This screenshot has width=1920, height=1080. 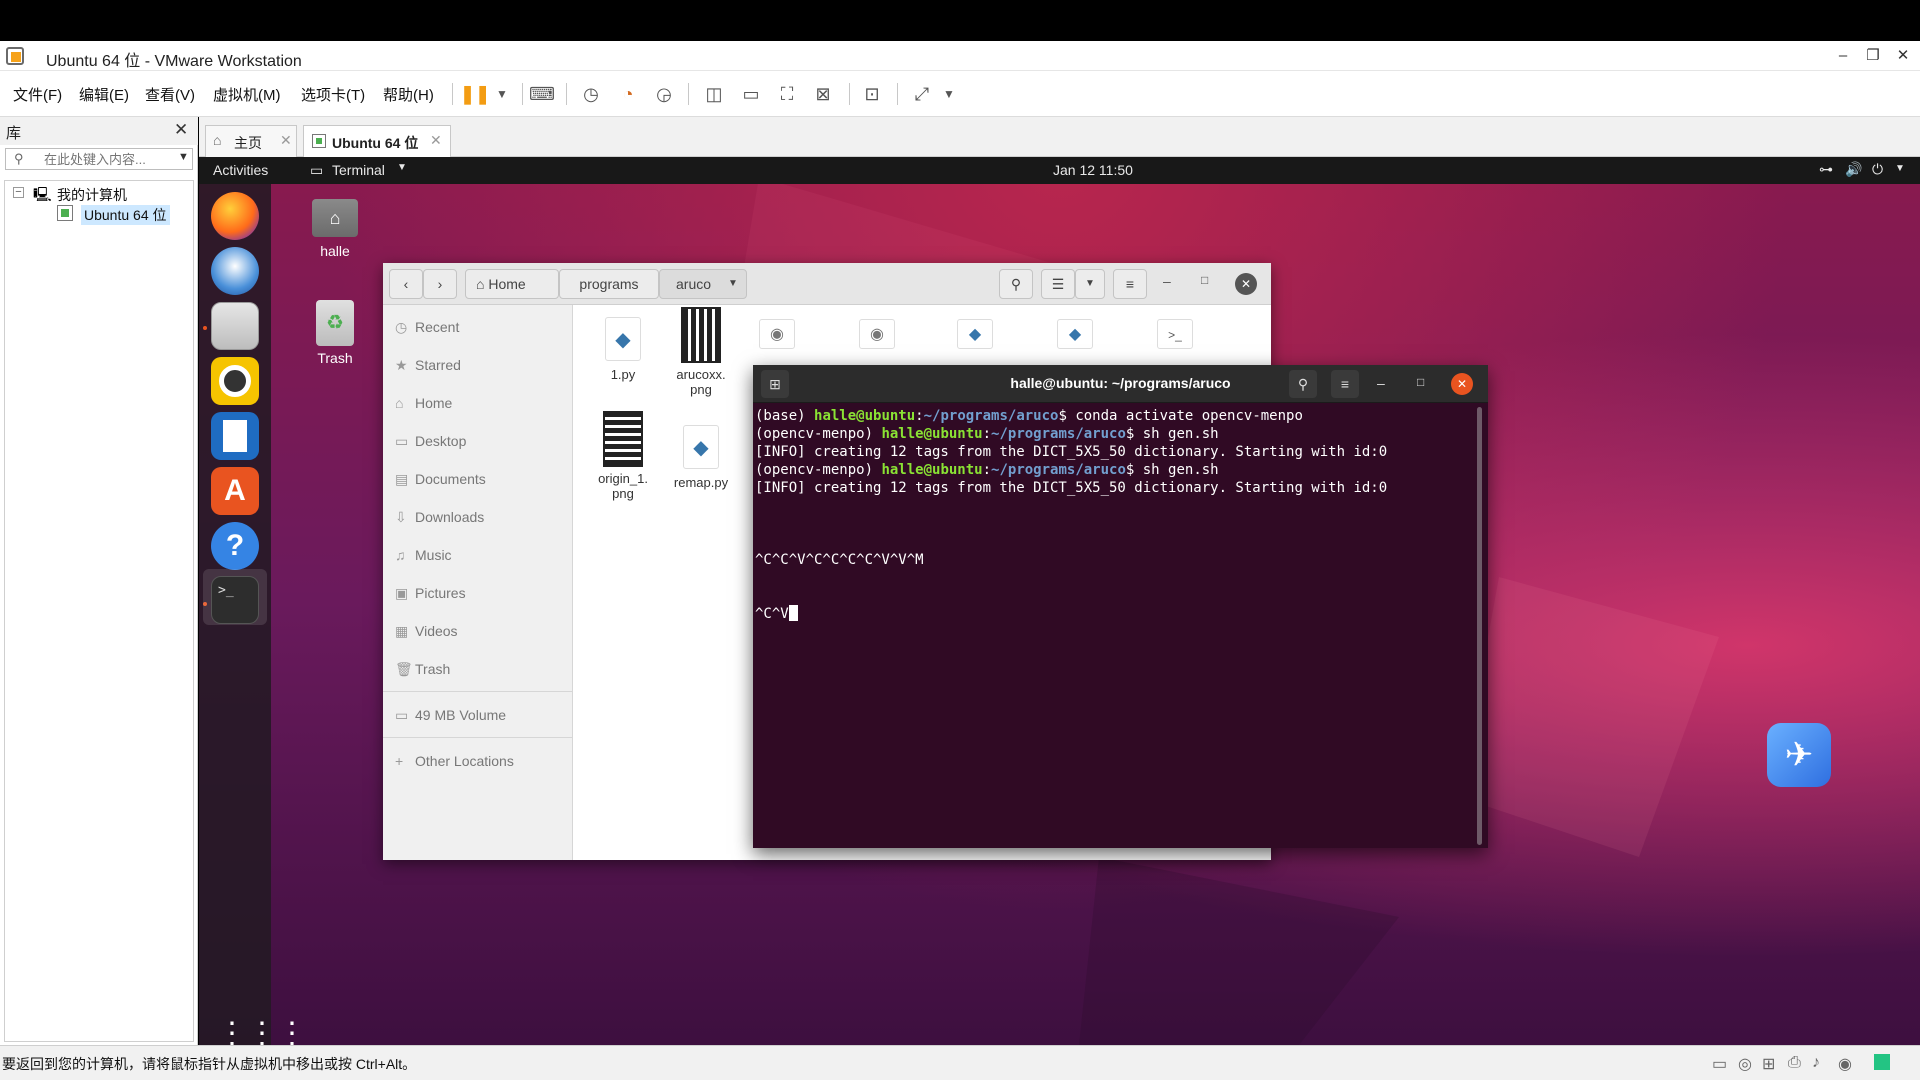 I want to click on terminal-maximize-button: □, so click(x=1420, y=382).